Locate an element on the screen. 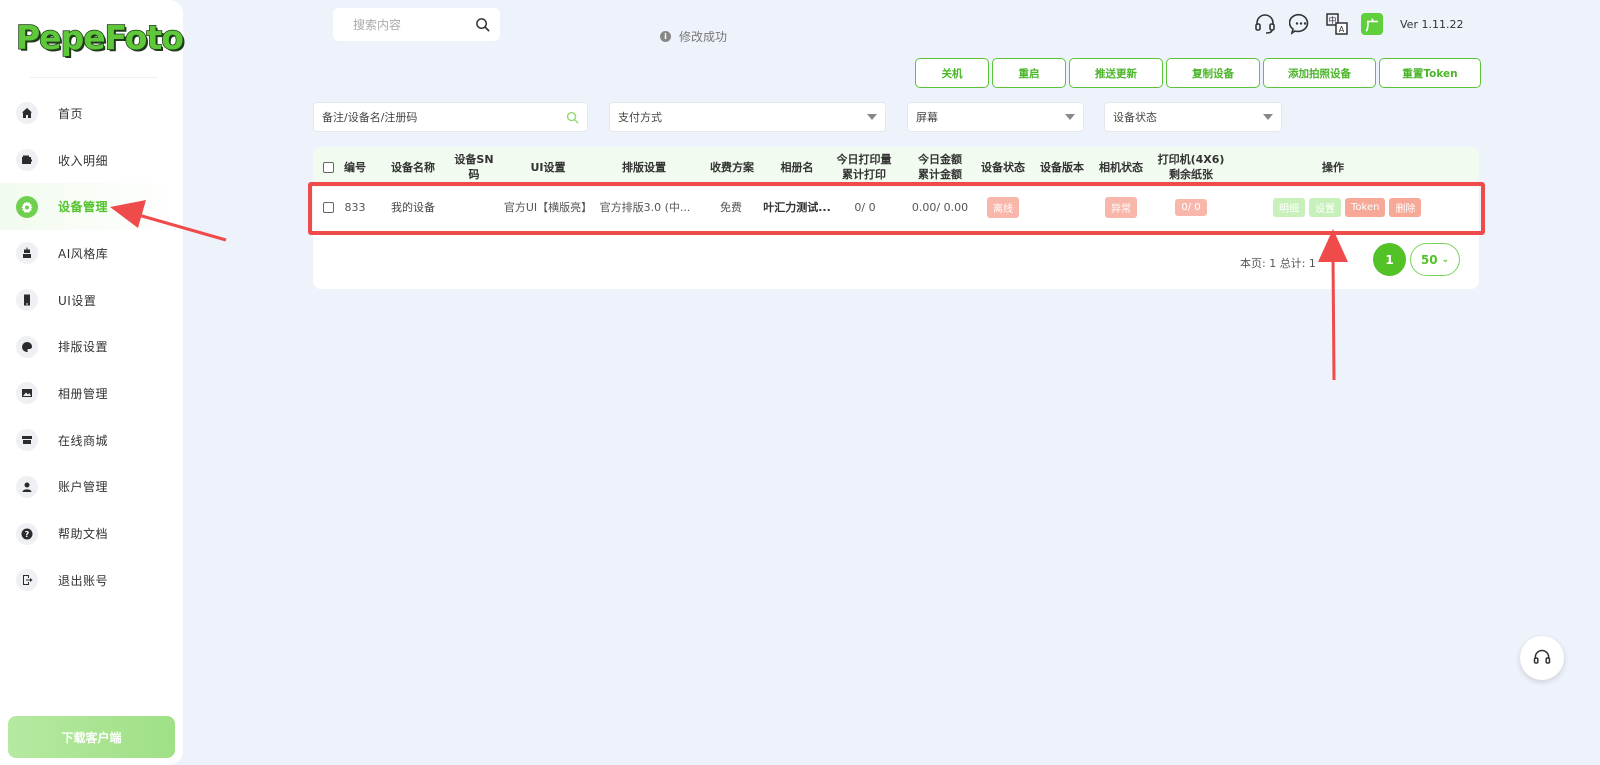 This screenshot has height=765, width=1600. sidebar-item-home: 首页 is located at coordinates (91, 113).